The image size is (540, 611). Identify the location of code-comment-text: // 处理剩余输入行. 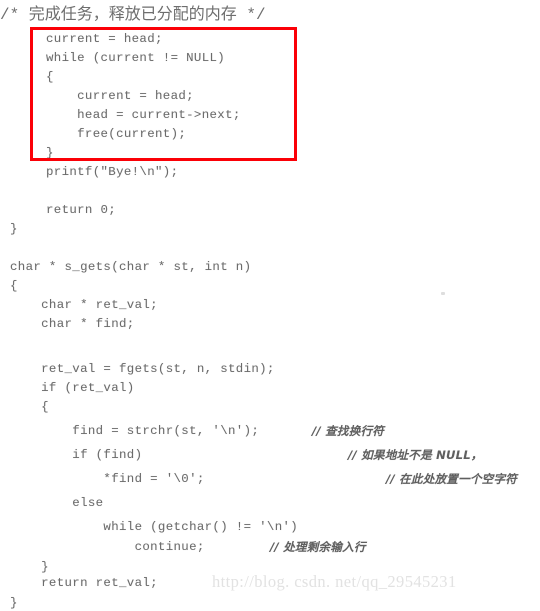
(318, 547).